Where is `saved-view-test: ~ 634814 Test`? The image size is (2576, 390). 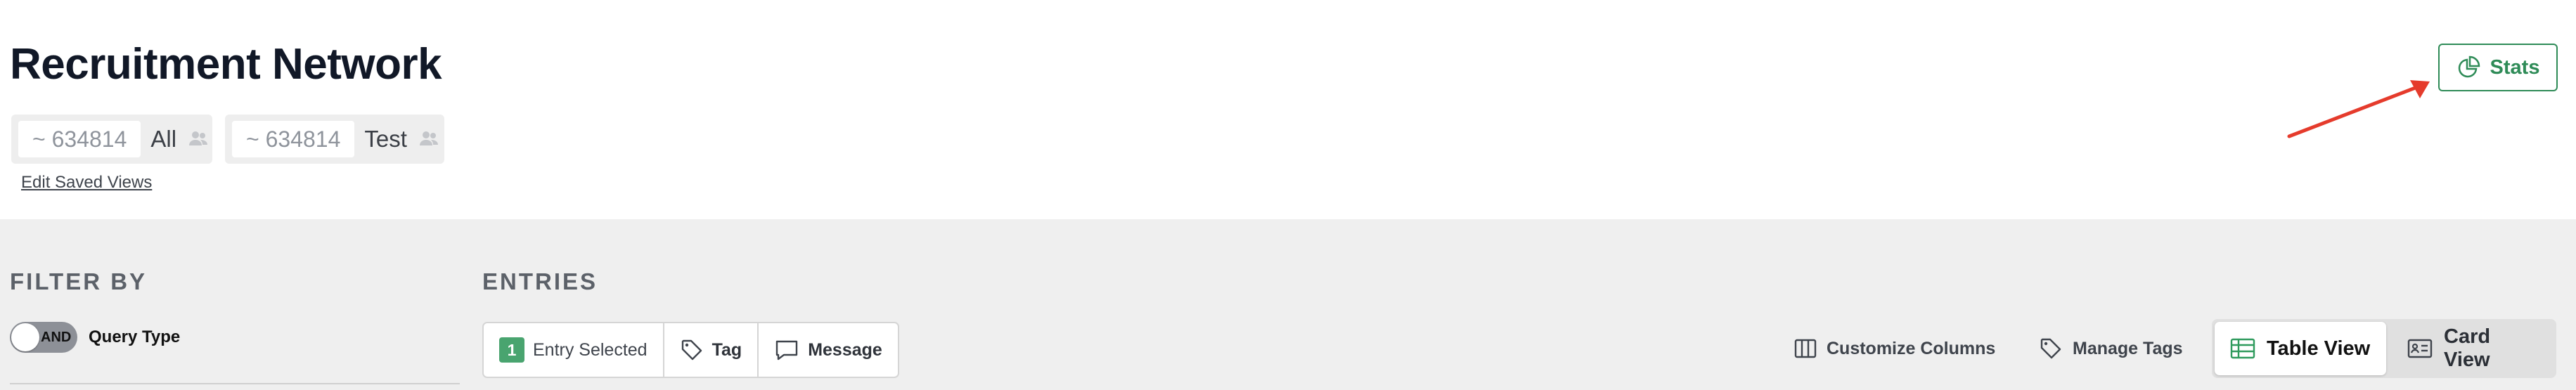 saved-view-test: ~ 634814 Test is located at coordinates (334, 139).